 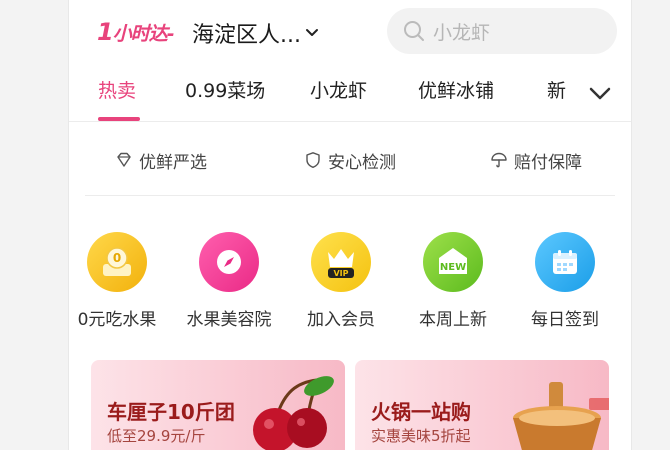 What do you see at coordinates (600, 93) in the screenshot?
I see `expand-tabs-chevron-icon` at bounding box center [600, 93].